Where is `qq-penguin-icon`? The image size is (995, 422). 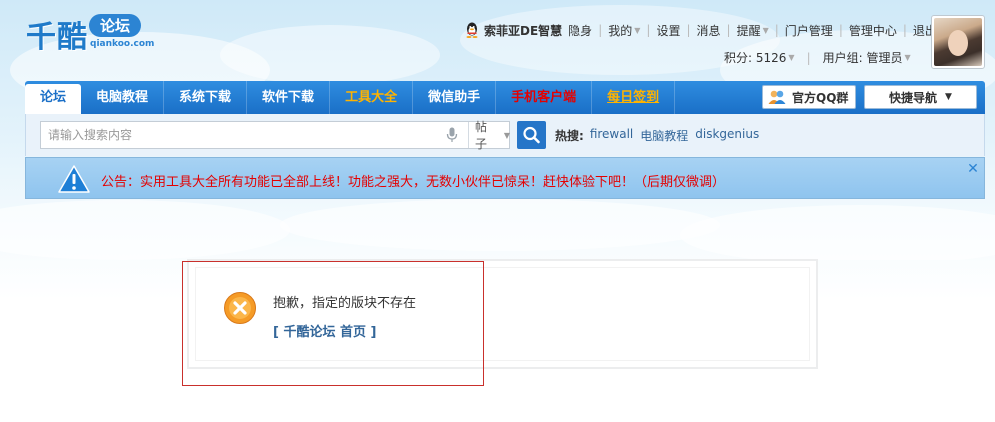
qq-penguin-icon is located at coordinates (472, 30).